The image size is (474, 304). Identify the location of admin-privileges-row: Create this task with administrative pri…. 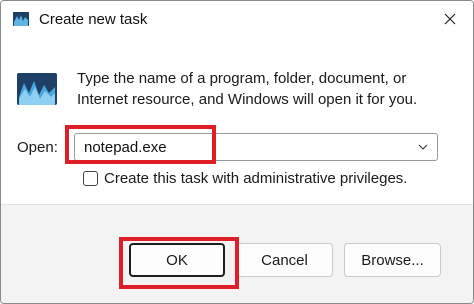
(245, 178).